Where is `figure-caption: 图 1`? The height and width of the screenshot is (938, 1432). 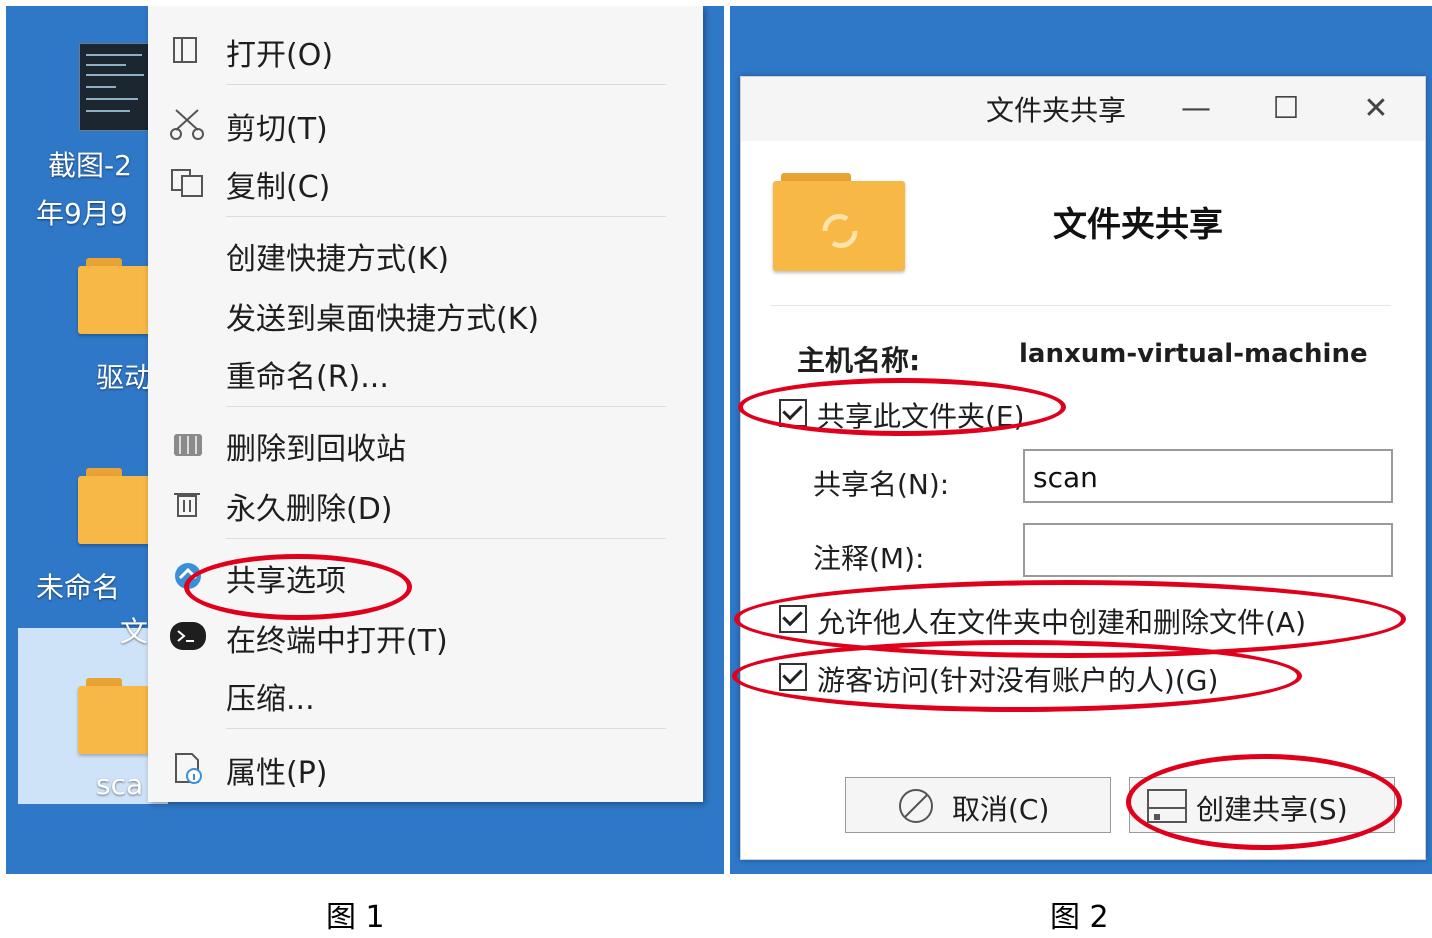
figure-caption: 图 1 is located at coordinates (355, 917).